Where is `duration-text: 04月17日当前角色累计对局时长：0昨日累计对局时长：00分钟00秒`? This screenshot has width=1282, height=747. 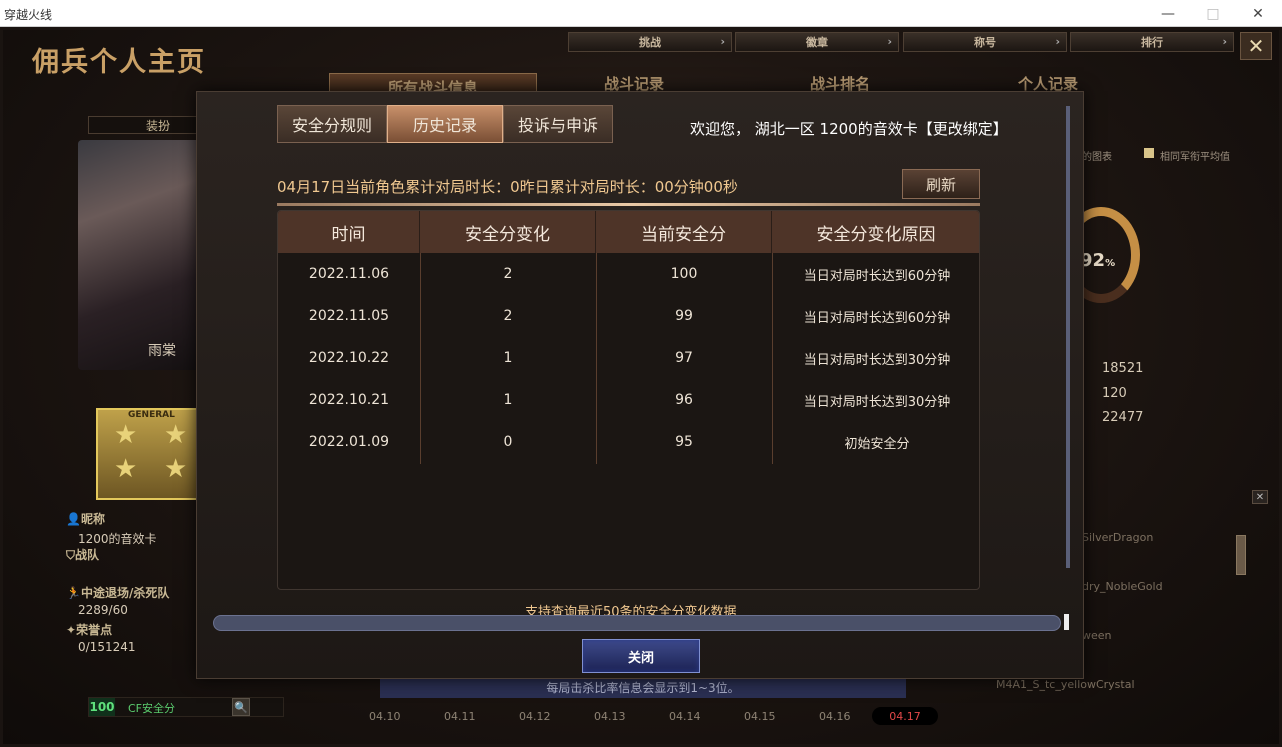
duration-text: 04月17日当前角色累计对局时长：0昨日累计对局时长：00分钟00秒 is located at coordinates (507, 186).